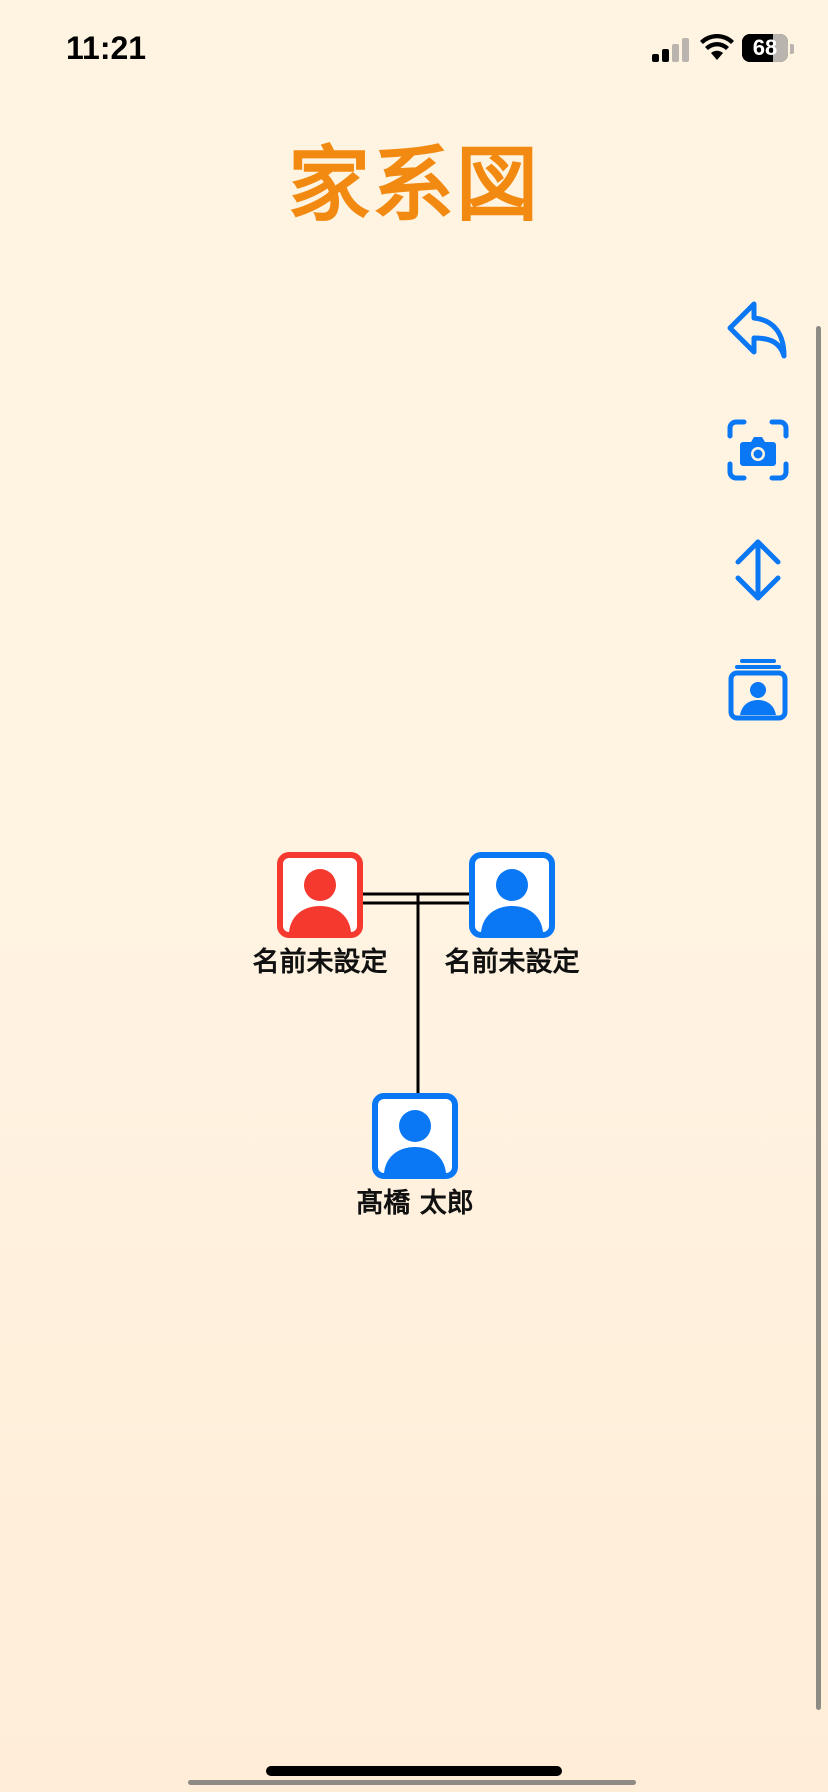  I want to click on camera-viewfinder-icon, so click(758, 450).